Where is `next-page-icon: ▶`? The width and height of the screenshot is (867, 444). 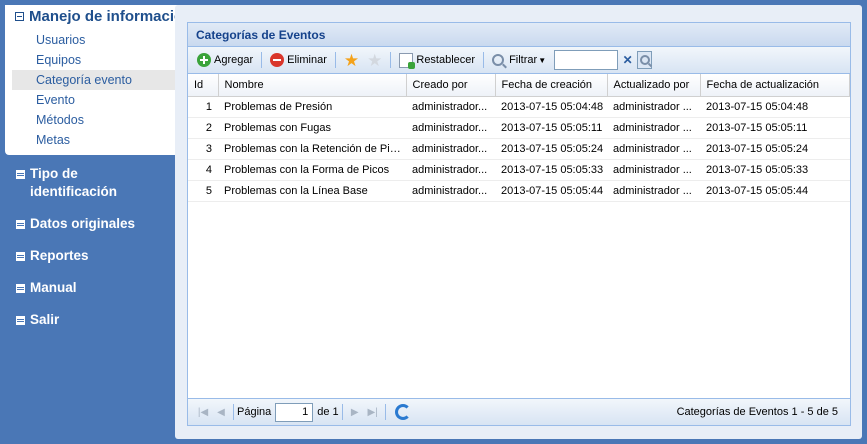
next-page-icon: ▶ is located at coordinates (355, 412).